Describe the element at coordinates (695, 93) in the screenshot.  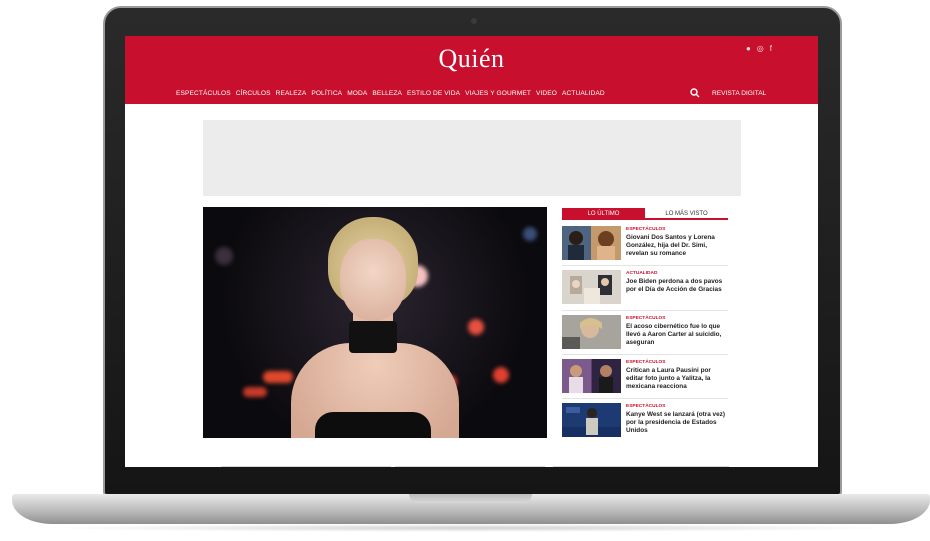
I see `search-icon` at that location.